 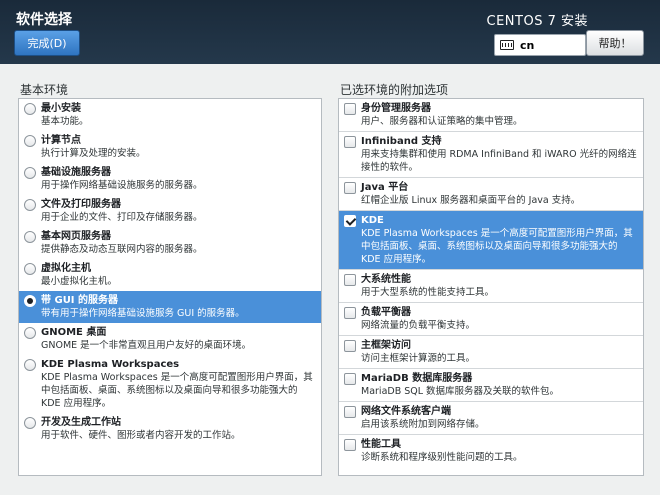 I want to click on option-title: 基本网页服务器, so click(x=76, y=236).